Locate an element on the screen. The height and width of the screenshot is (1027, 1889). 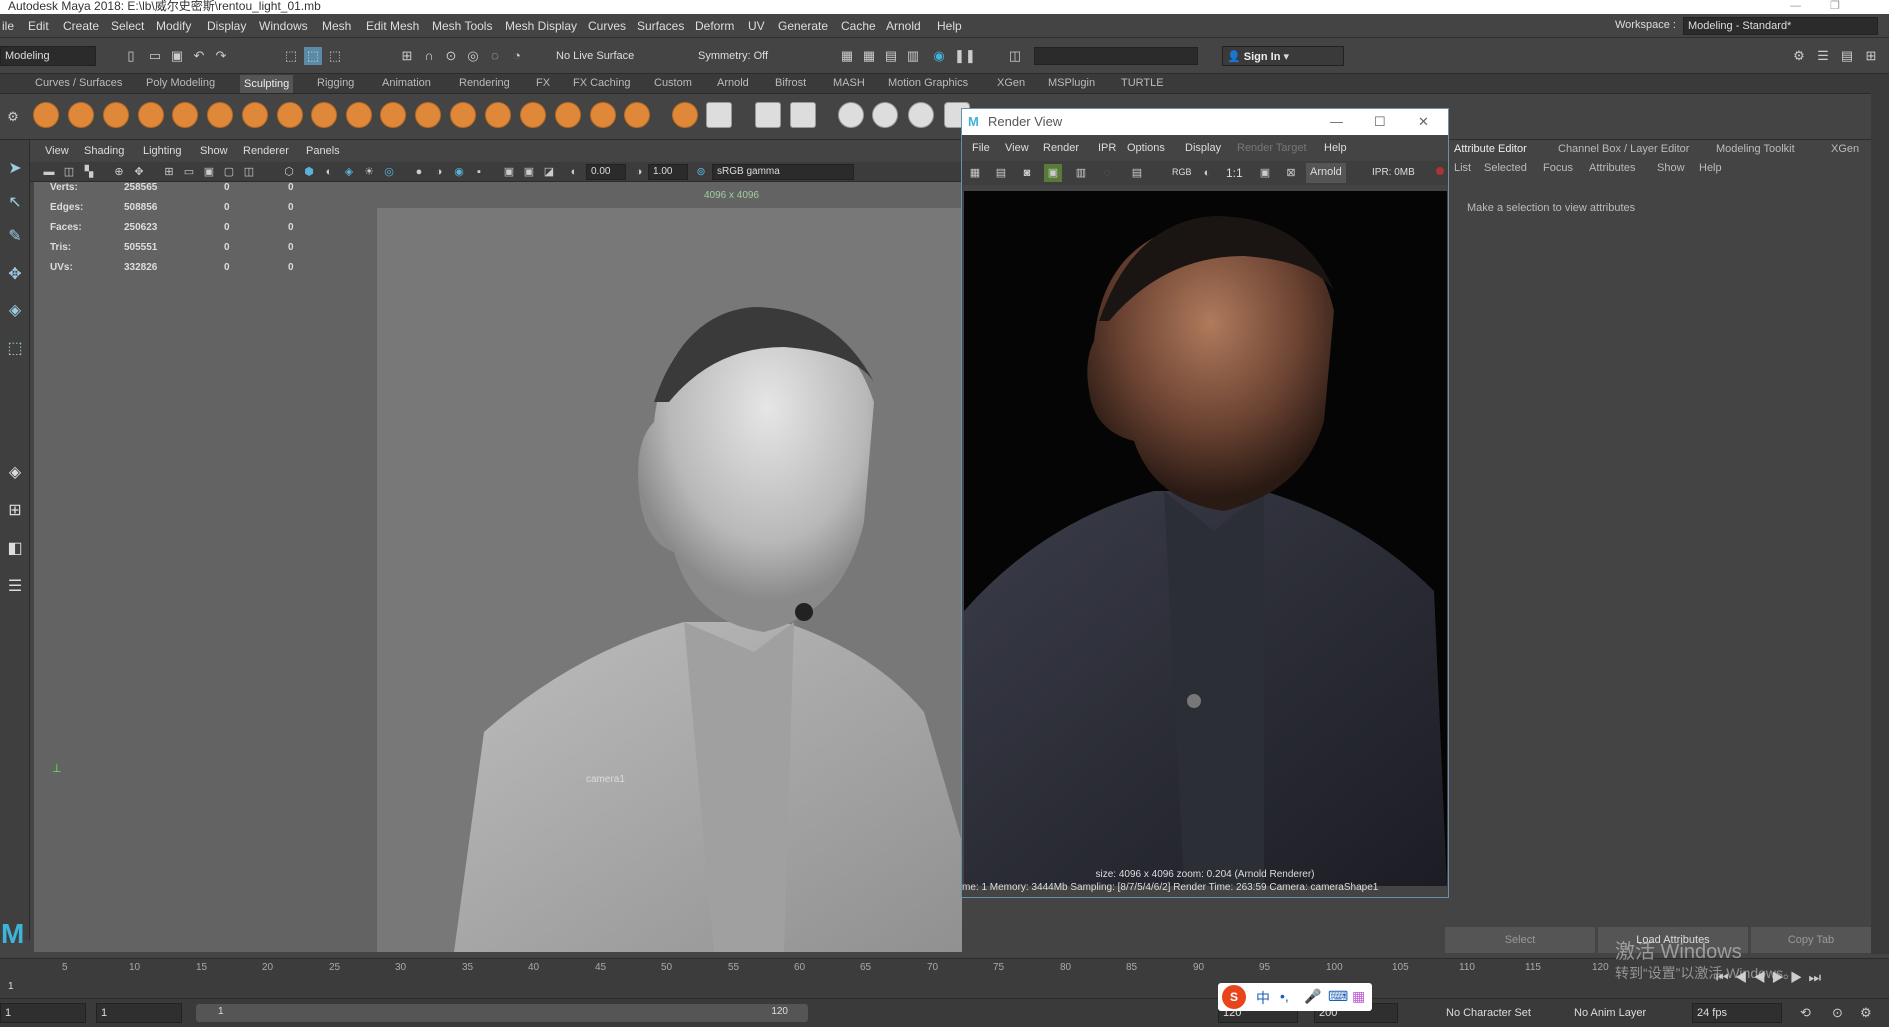
range-start-field: 1 is located at coordinates (139, 1013).